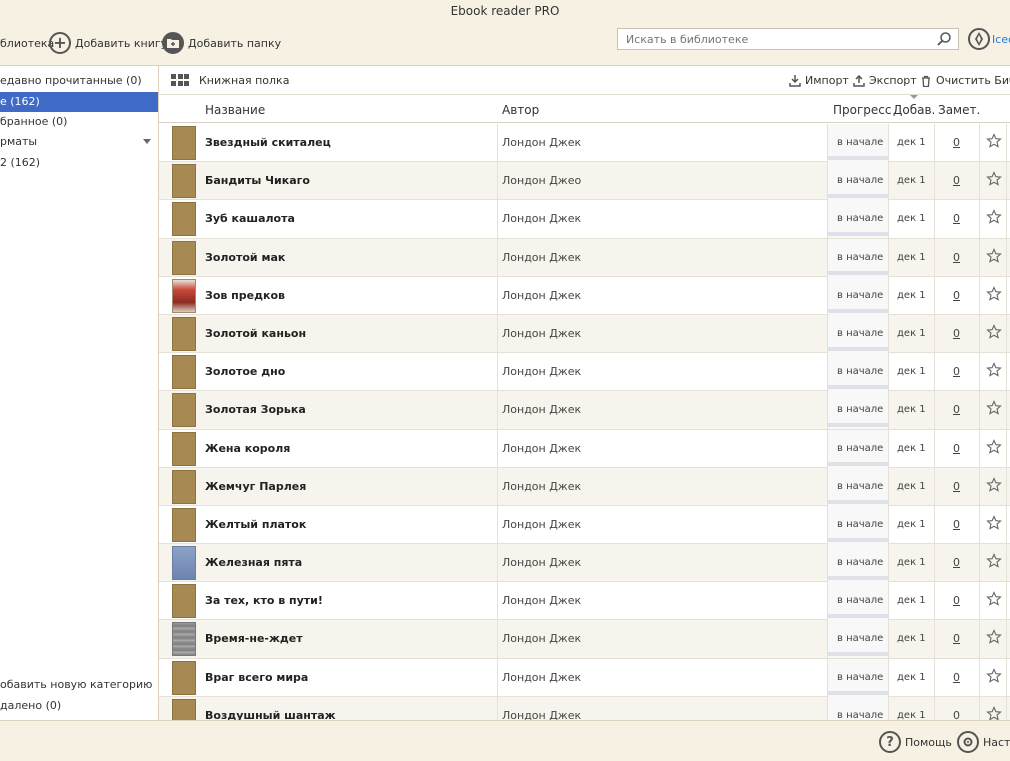  Describe the element at coordinates (79, 81) in the screenshot. I see `sidebar-item-recent: едавно прочитанные (0)` at that location.